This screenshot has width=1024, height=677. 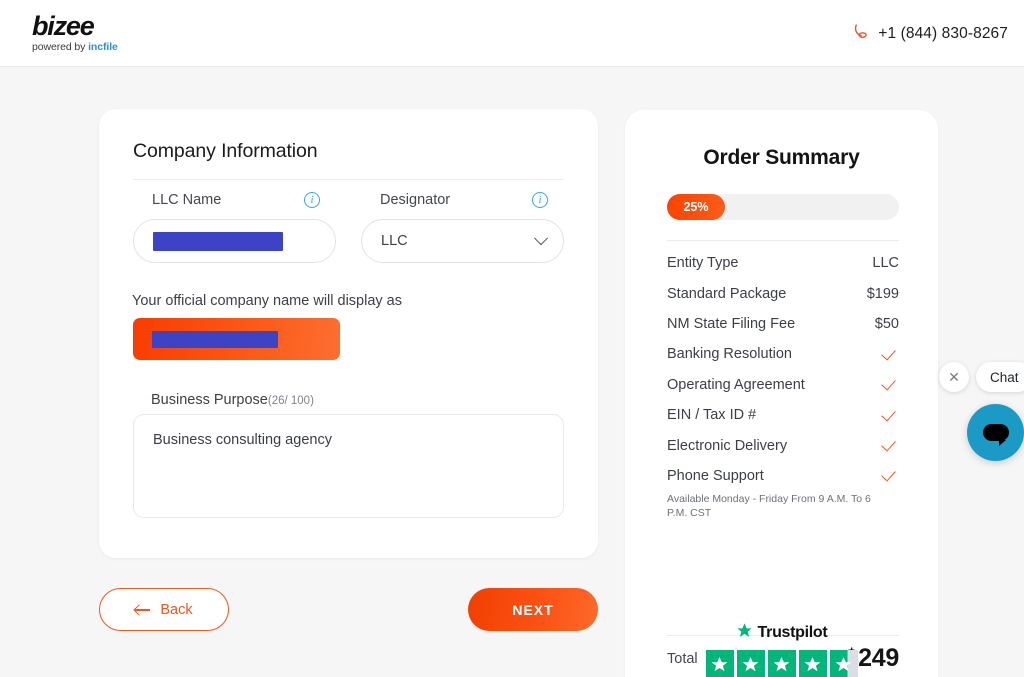 What do you see at coordinates (712, 415) in the screenshot?
I see `order-item-name: EIN / Tax ID #` at bounding box center [712, 415].